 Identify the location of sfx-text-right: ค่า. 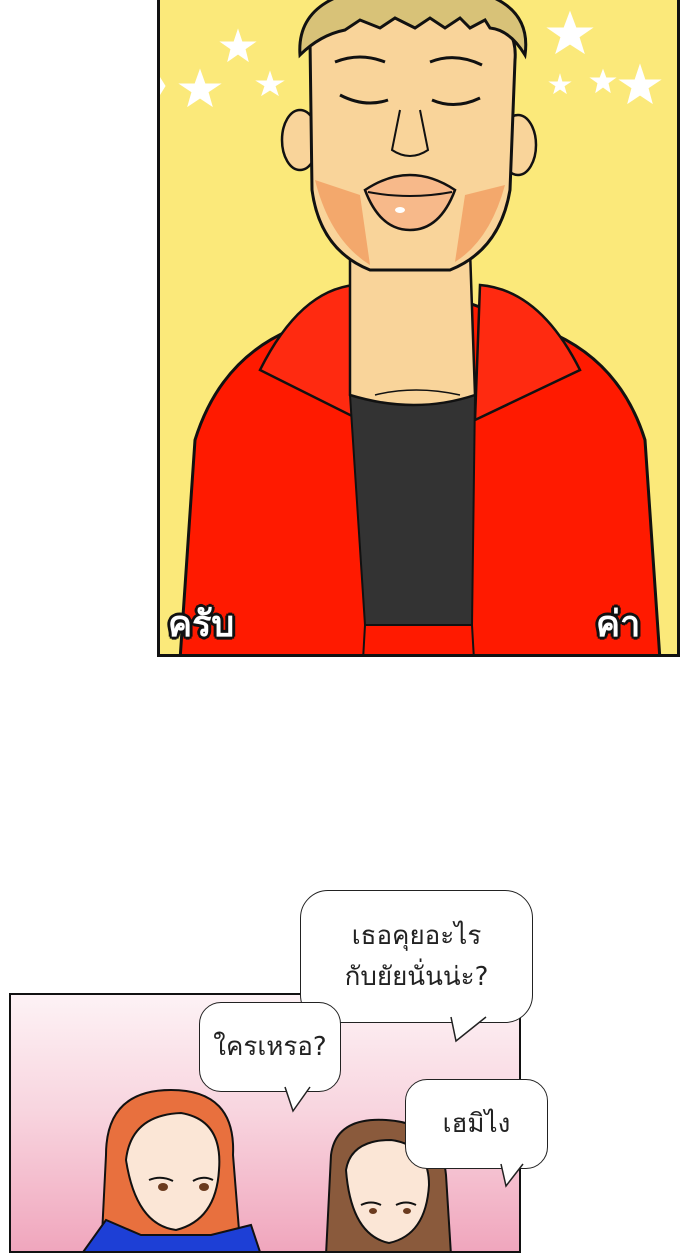
(618, 624).